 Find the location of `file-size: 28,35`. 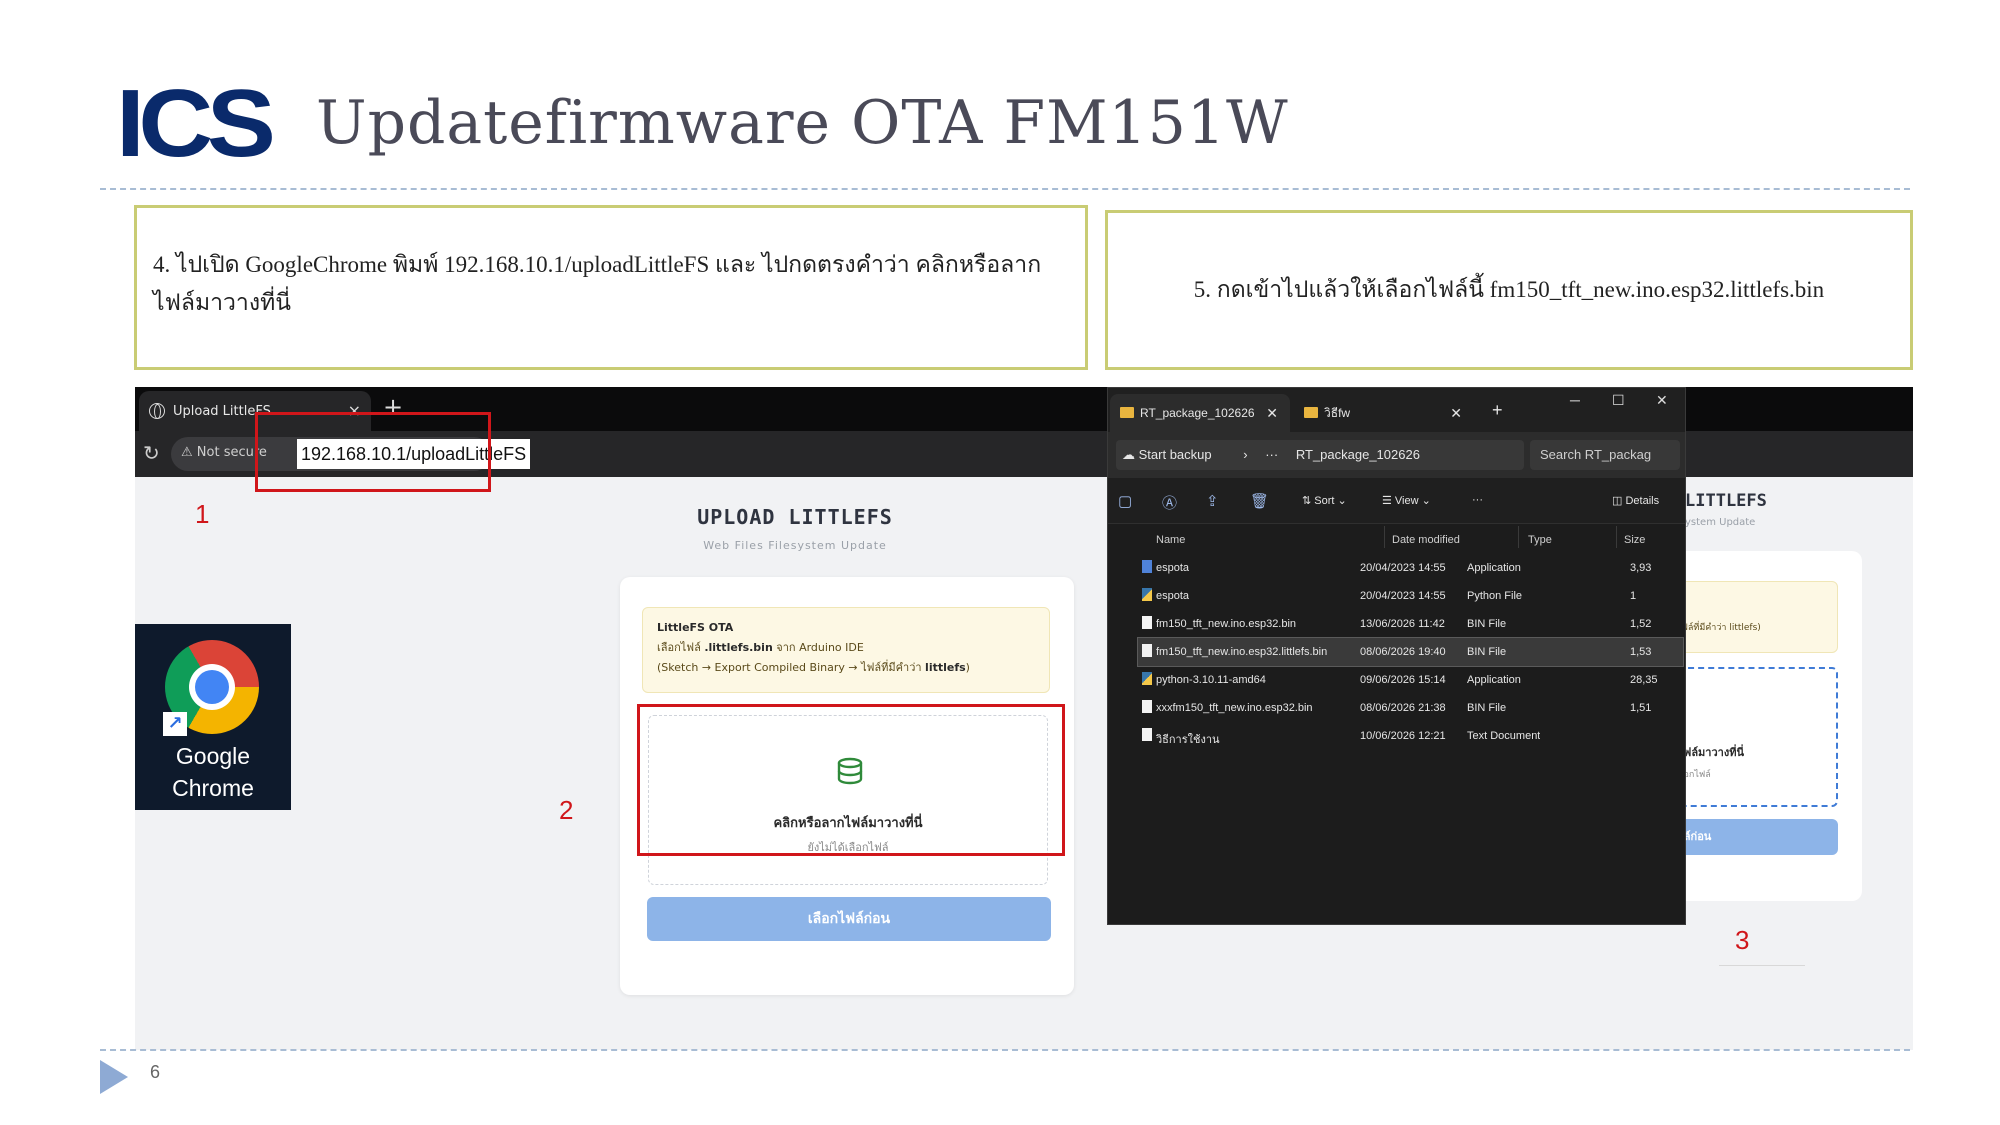

file-size: 28,35 is located at coordinates (1644, 680).